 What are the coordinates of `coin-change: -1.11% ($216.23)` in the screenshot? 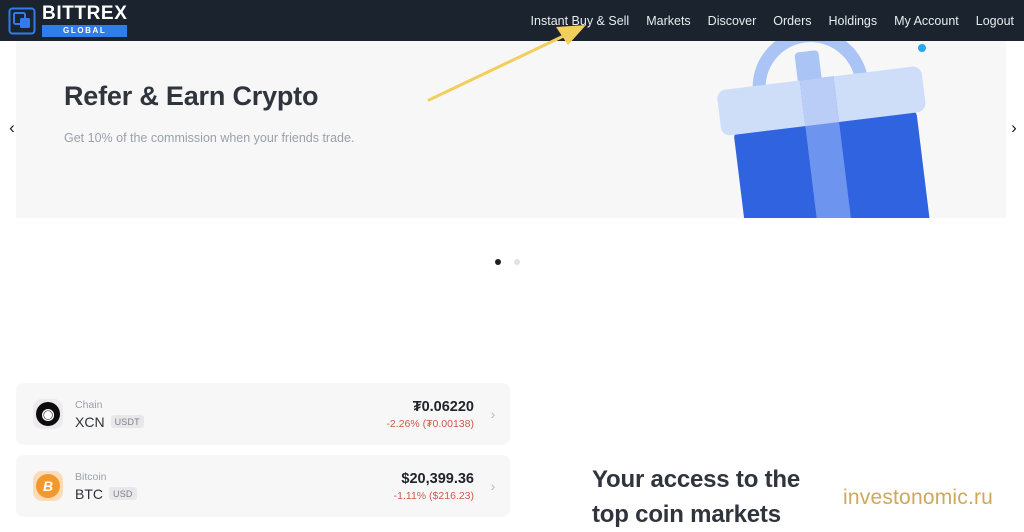 It's located at (433, 495).